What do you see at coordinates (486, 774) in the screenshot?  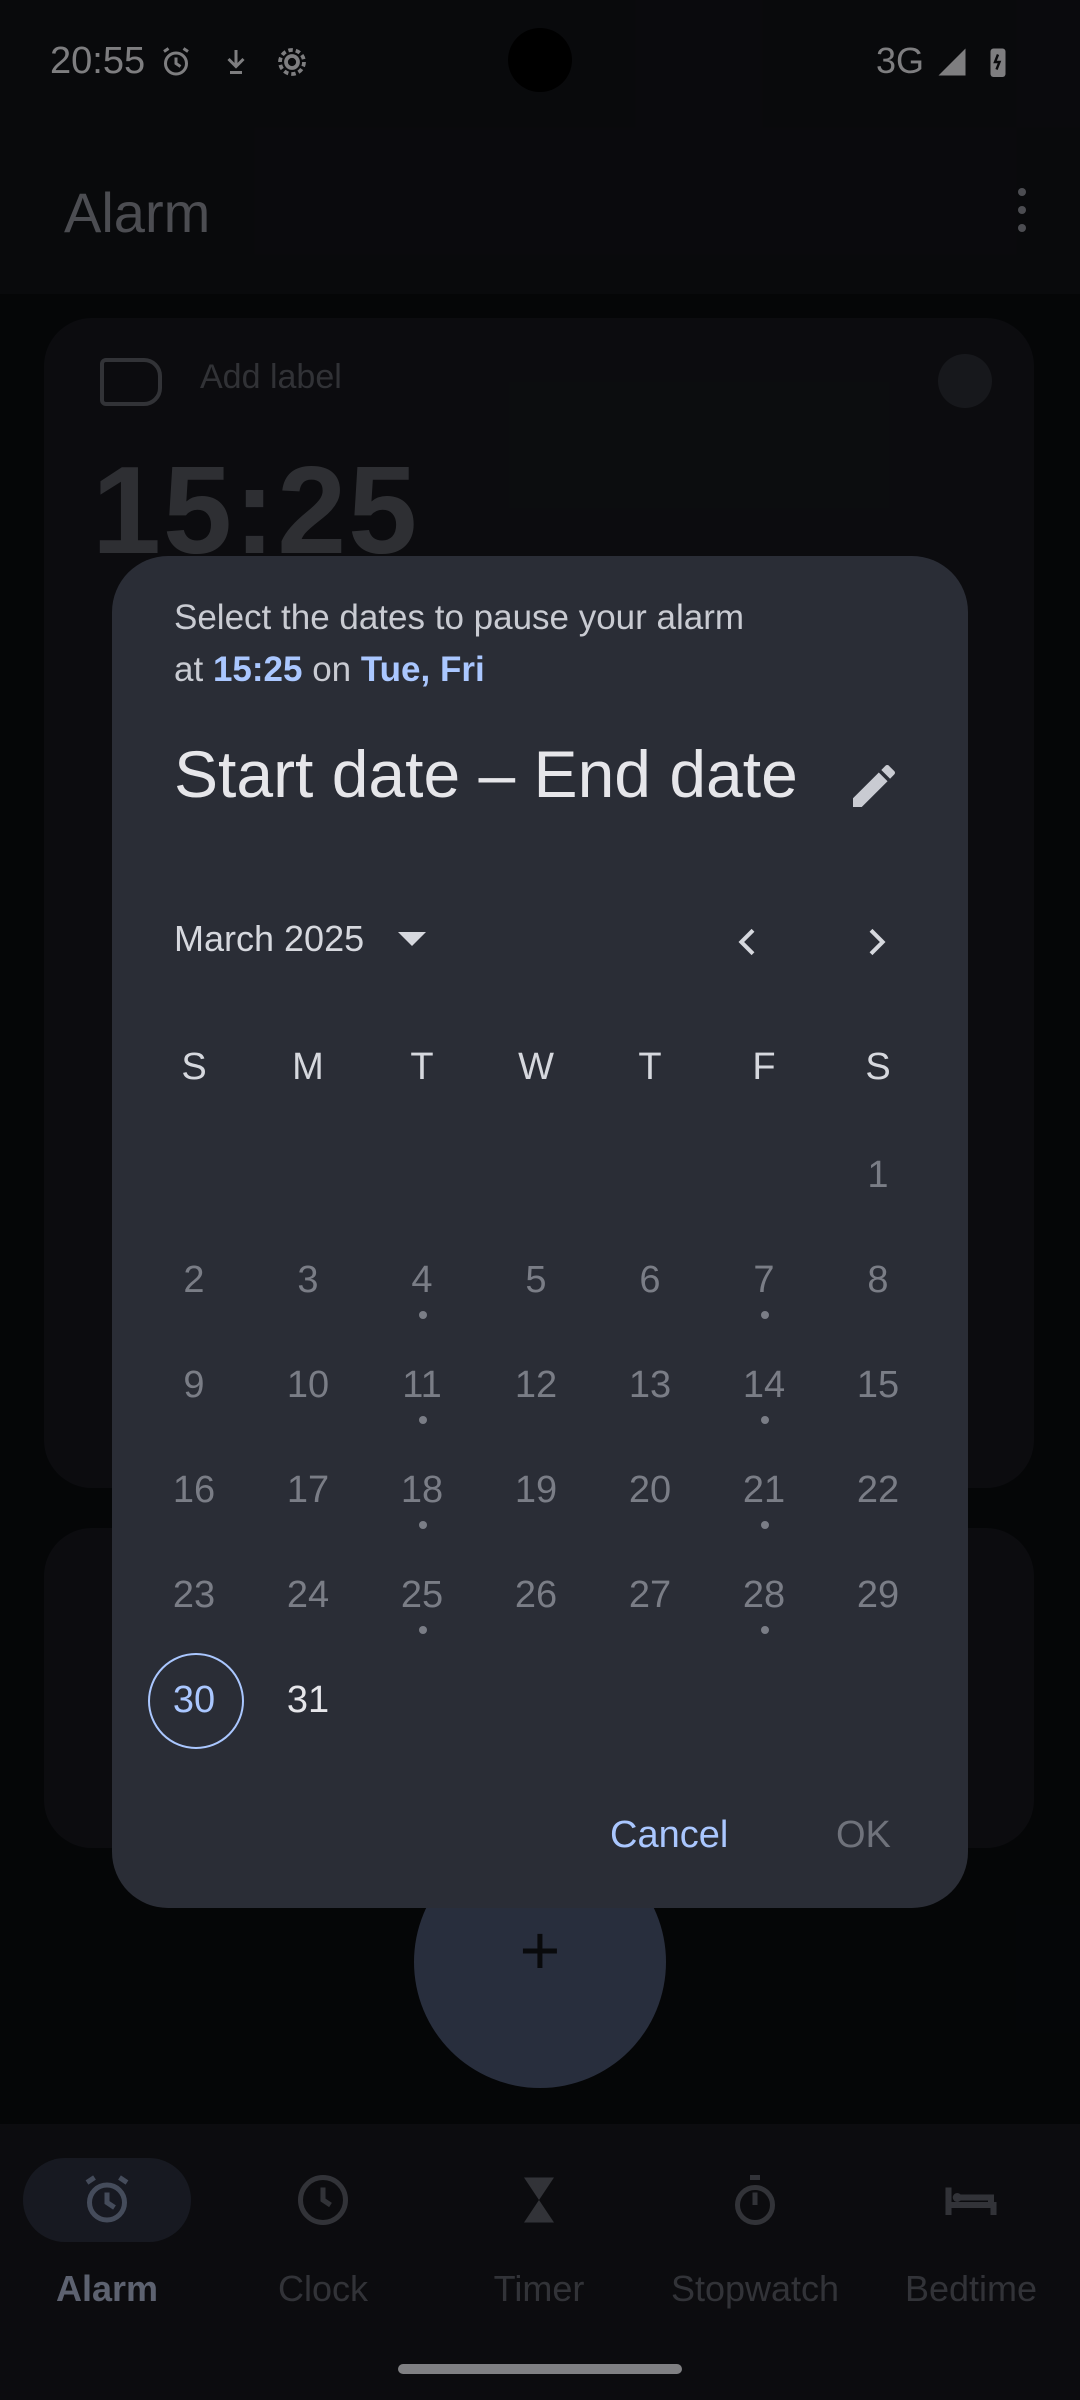 I see `date-range-title: Start date – End date` at bounding box center [486, 774].